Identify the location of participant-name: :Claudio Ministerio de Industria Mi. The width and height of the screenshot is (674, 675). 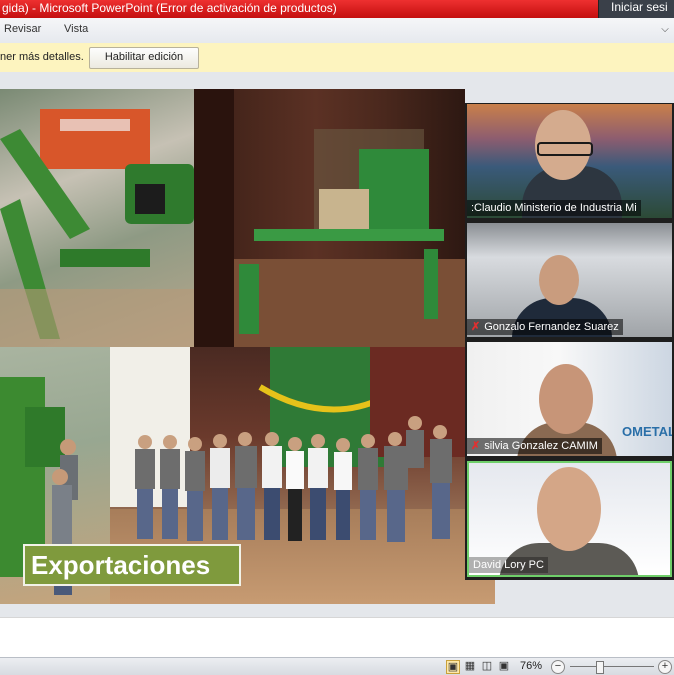
(554, 208).